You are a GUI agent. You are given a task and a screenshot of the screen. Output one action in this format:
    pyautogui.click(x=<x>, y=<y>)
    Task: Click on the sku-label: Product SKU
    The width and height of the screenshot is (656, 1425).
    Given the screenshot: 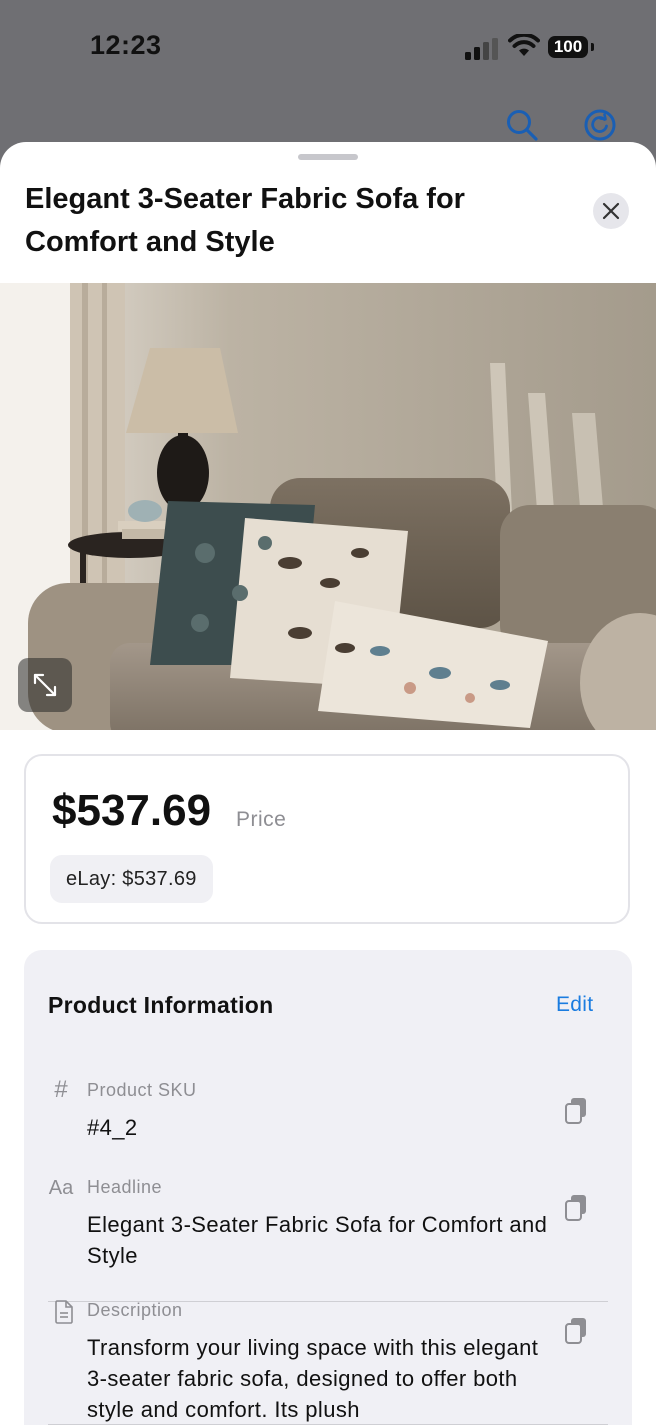 What is the action you would take?
    pyautogui.click(x=142, y=1090)
    